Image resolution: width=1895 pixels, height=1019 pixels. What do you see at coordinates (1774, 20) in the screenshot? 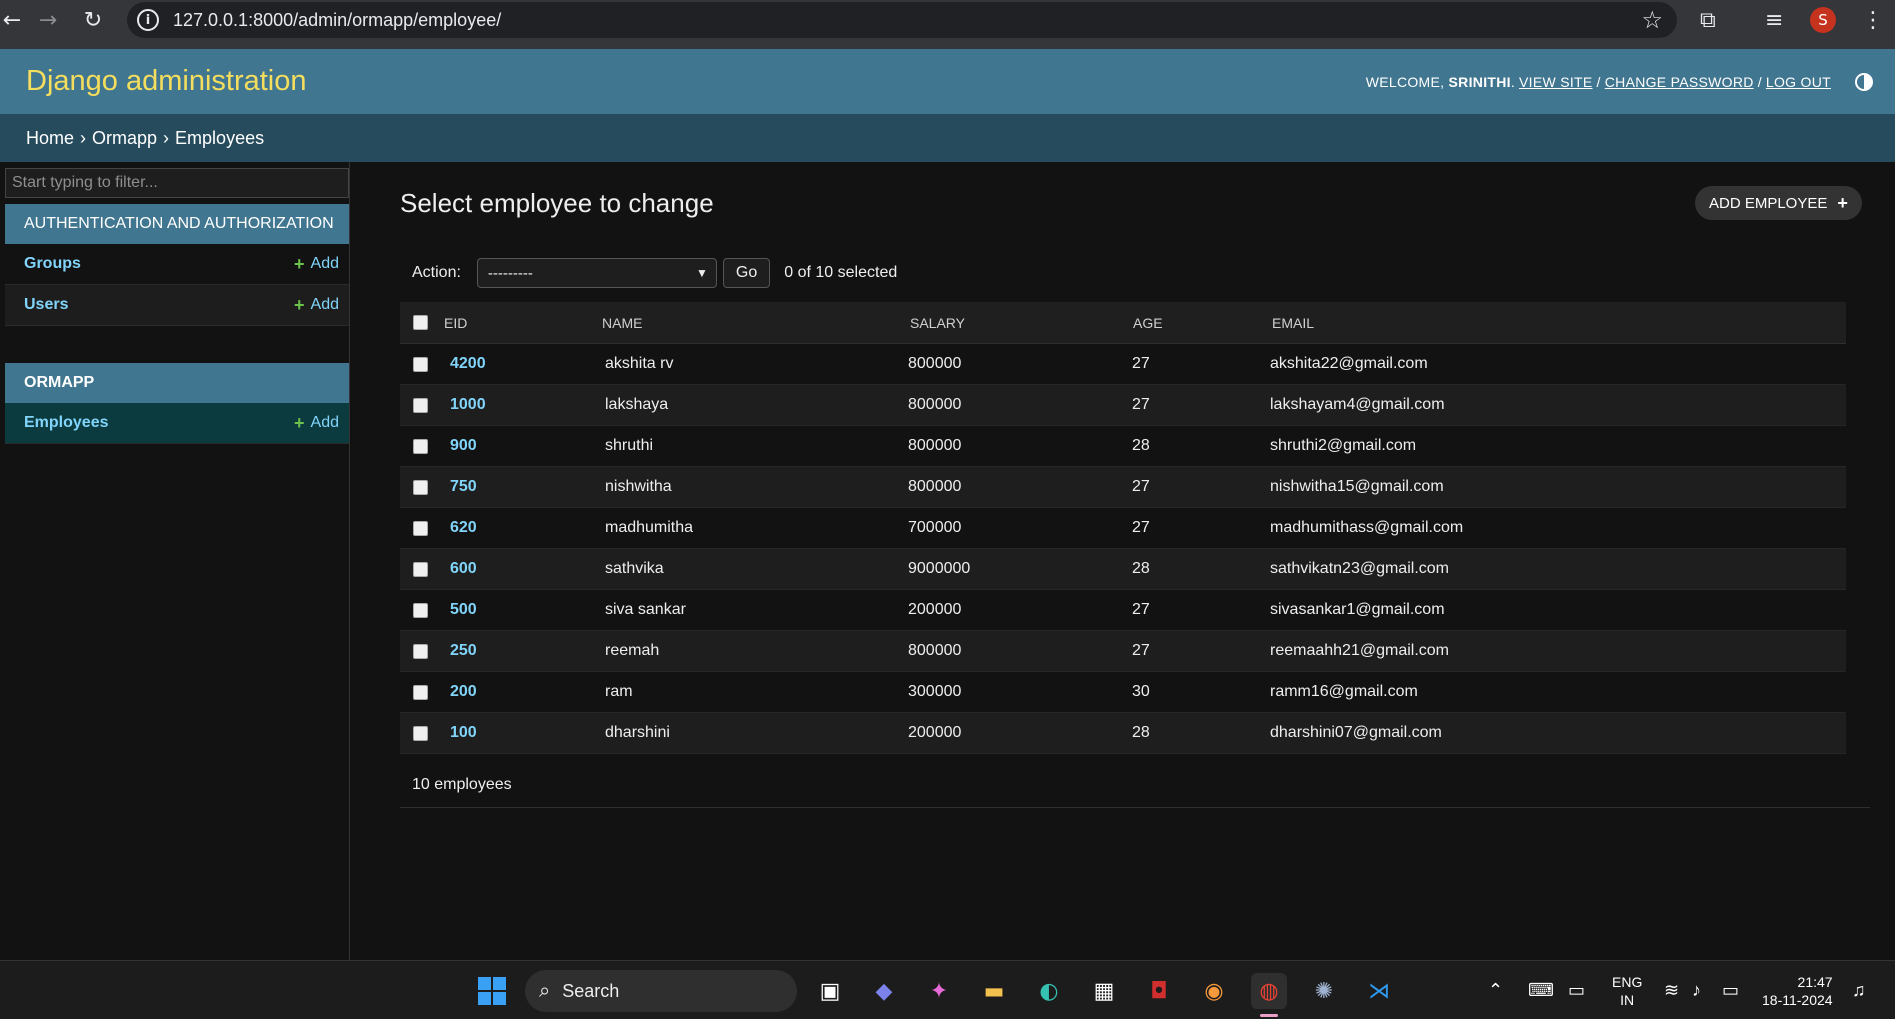
I see `media-controls-icon: ≡` at bounding box center [1774, 20].